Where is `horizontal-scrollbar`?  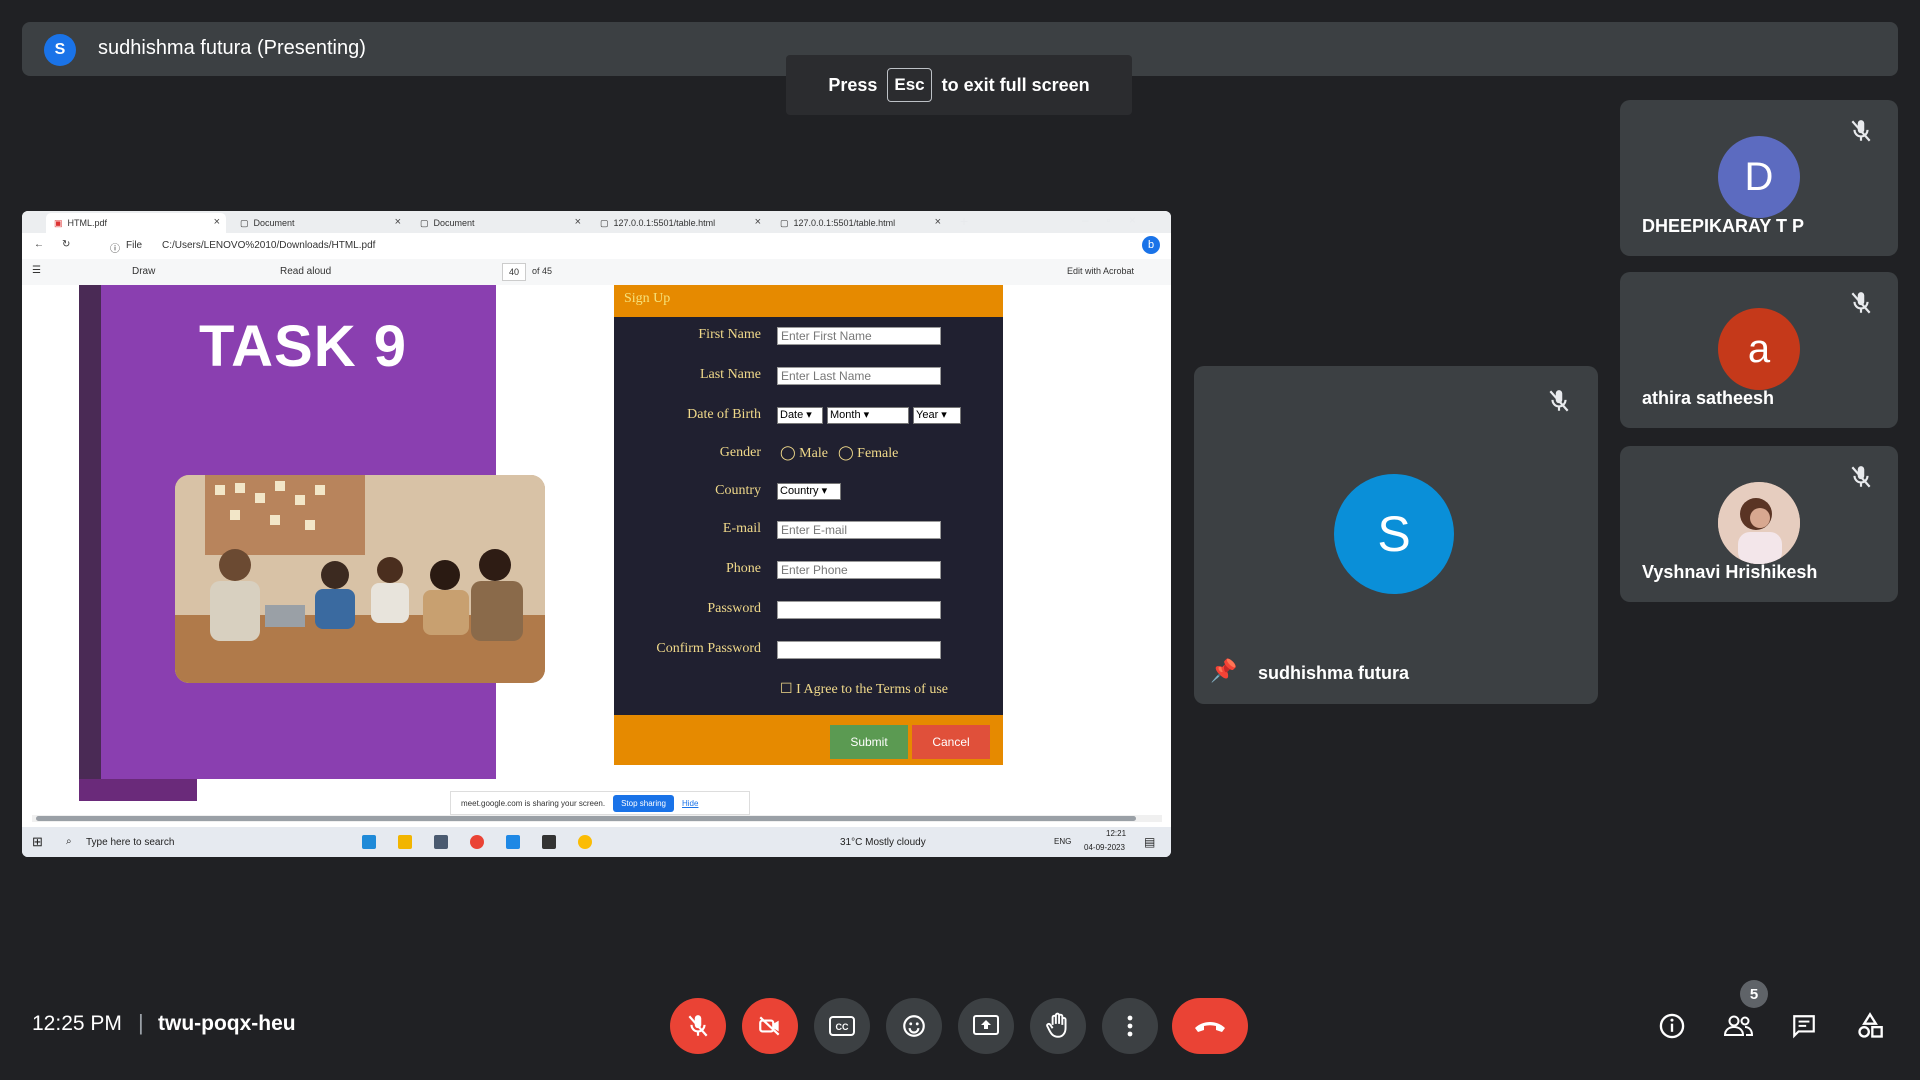
horizontal-scrollbar is located at coordinates (597, 818).